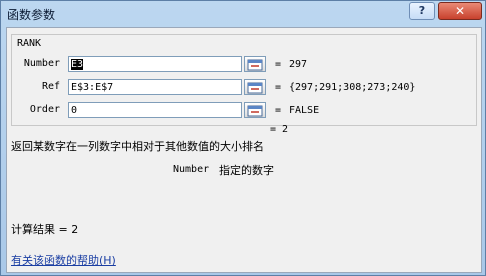  Describe the element at coordinates (29, 43) in the screenshot. I see `function-name: RANK` at that location.